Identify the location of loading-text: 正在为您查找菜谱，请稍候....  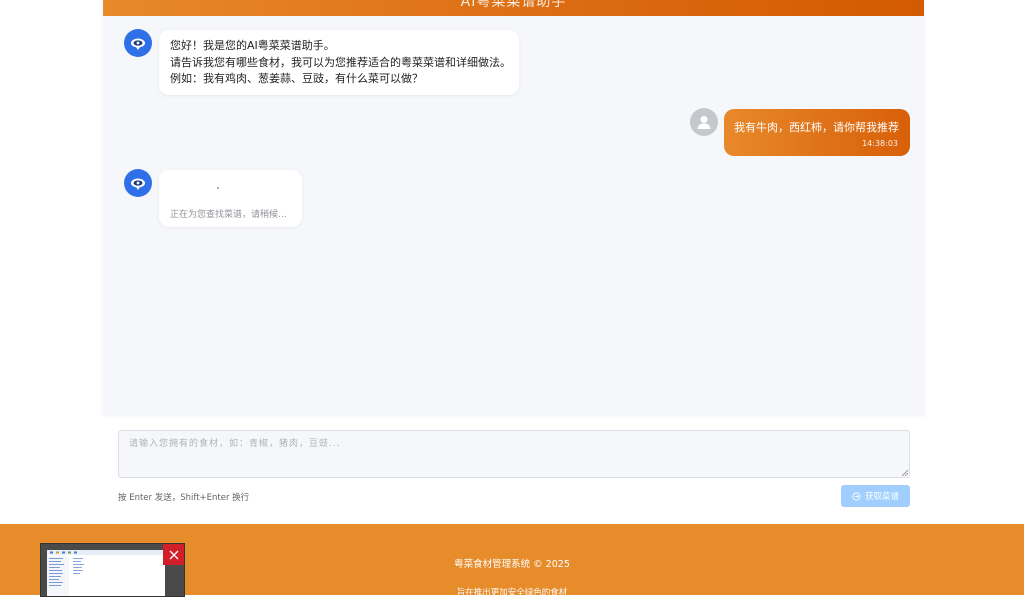
(228, 215).